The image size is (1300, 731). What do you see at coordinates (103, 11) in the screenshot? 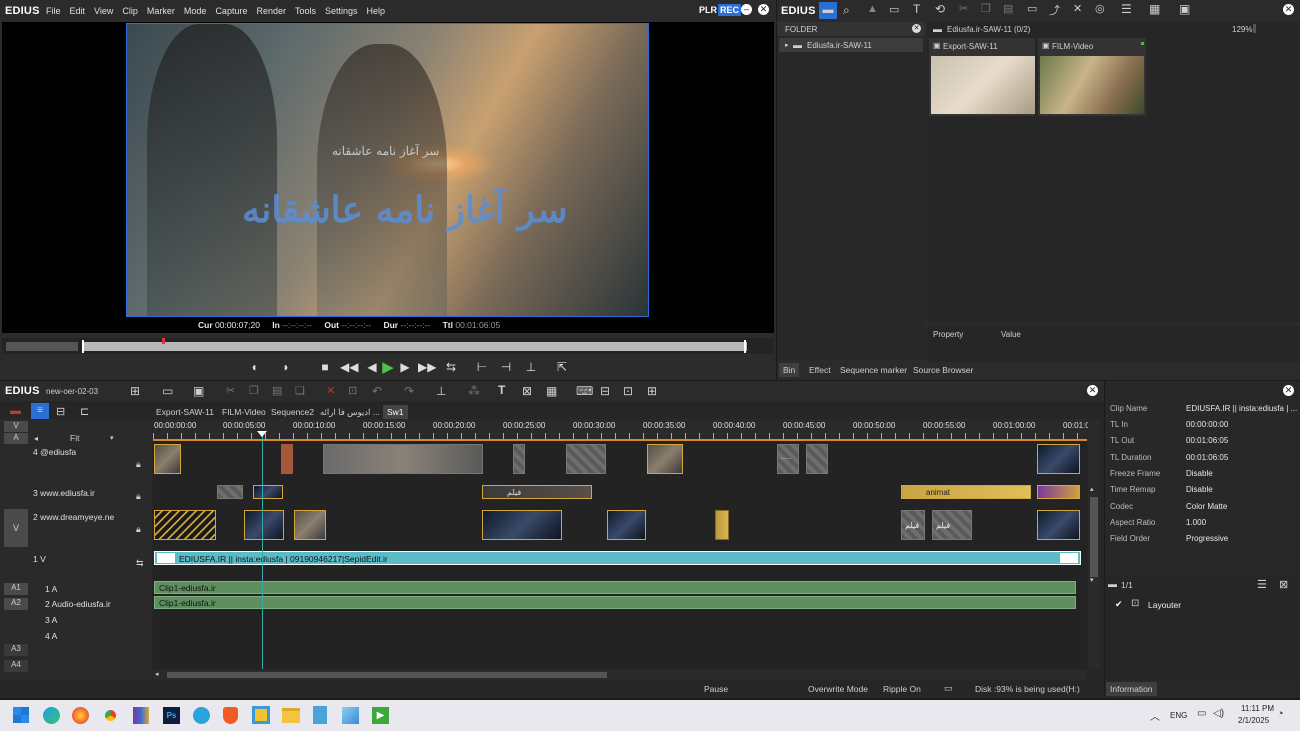
I see `menu-view: View` at bounding box center [103, 11].